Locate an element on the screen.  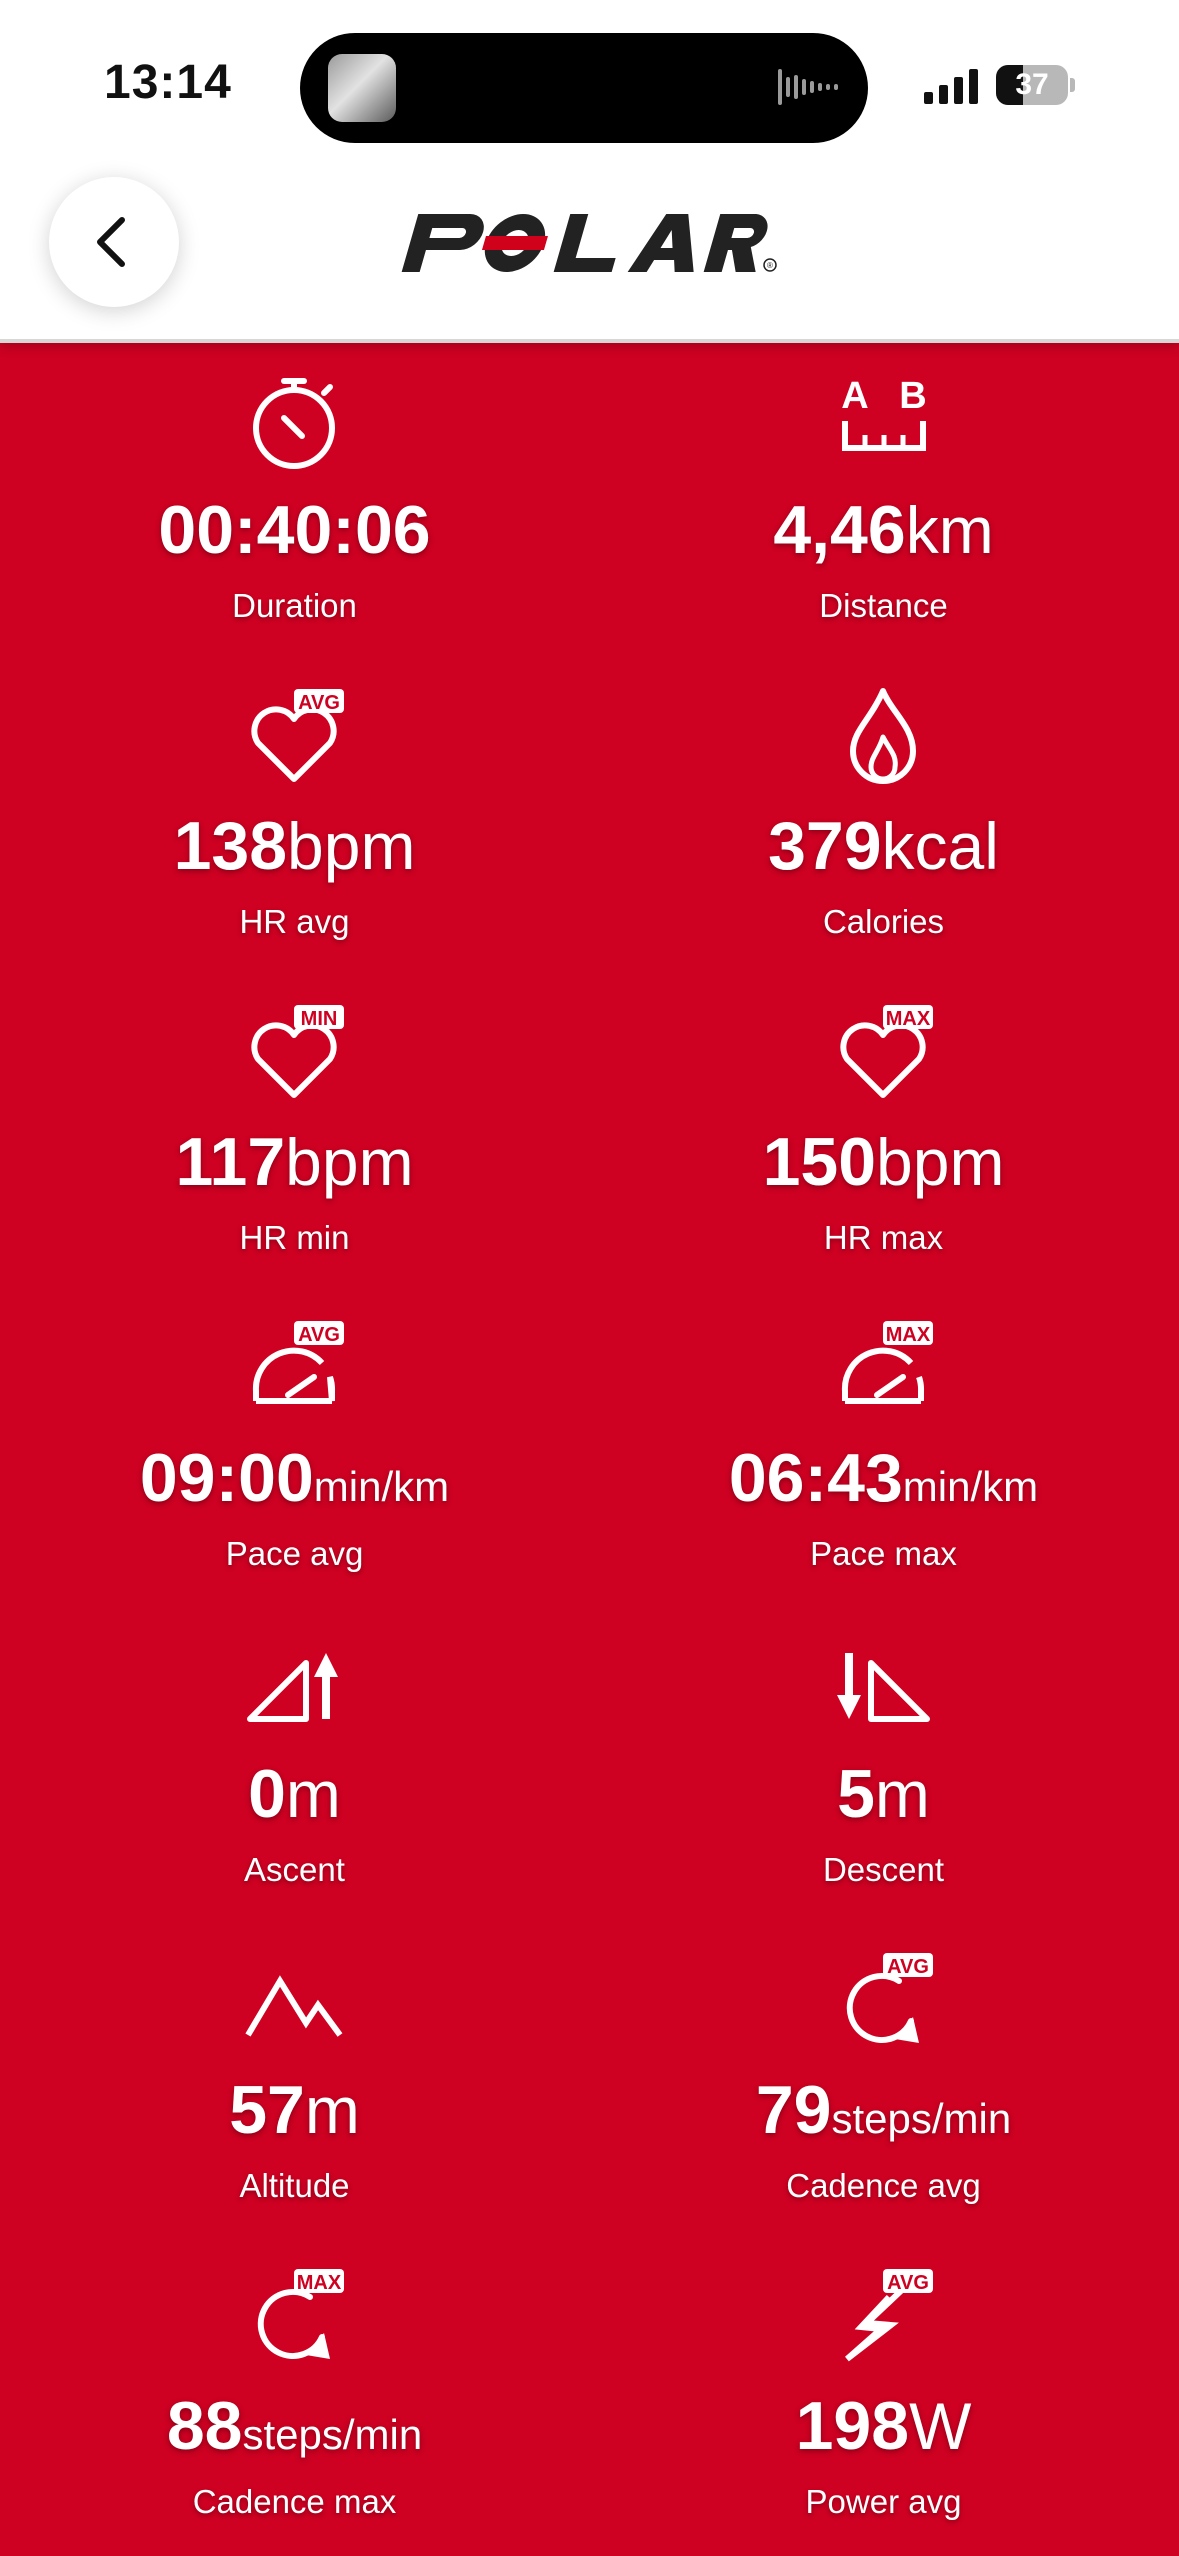
distance-ab-icon: A B is located at coordinates (884, 413).